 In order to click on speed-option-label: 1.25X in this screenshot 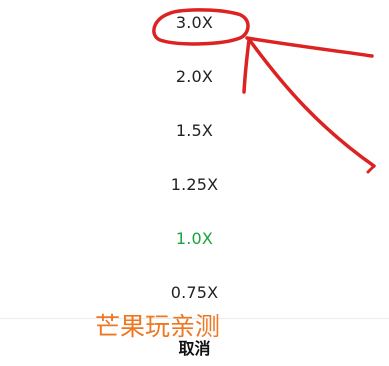, I will do `click(194, 184)`.